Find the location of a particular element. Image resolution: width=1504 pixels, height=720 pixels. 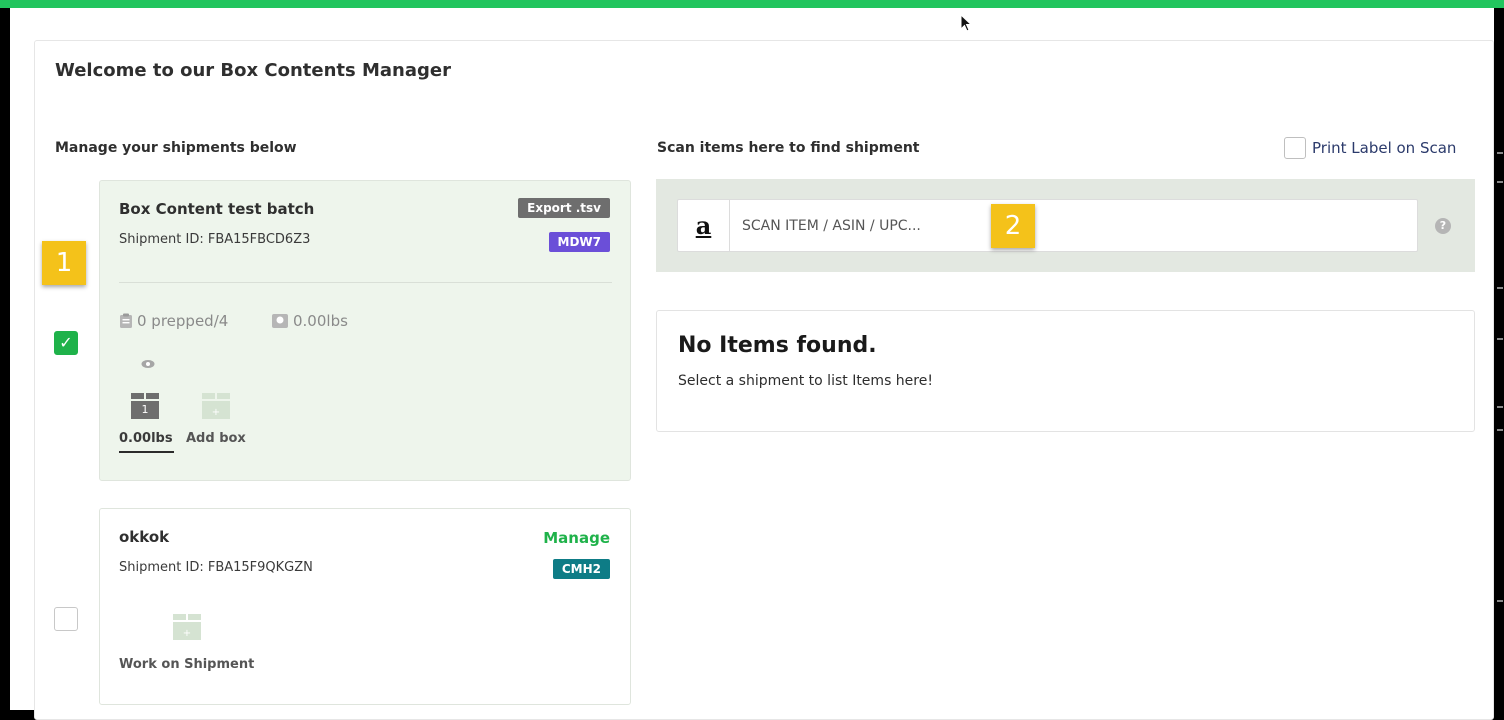

print-label-checkbox is located at coordinates (1295, 148).